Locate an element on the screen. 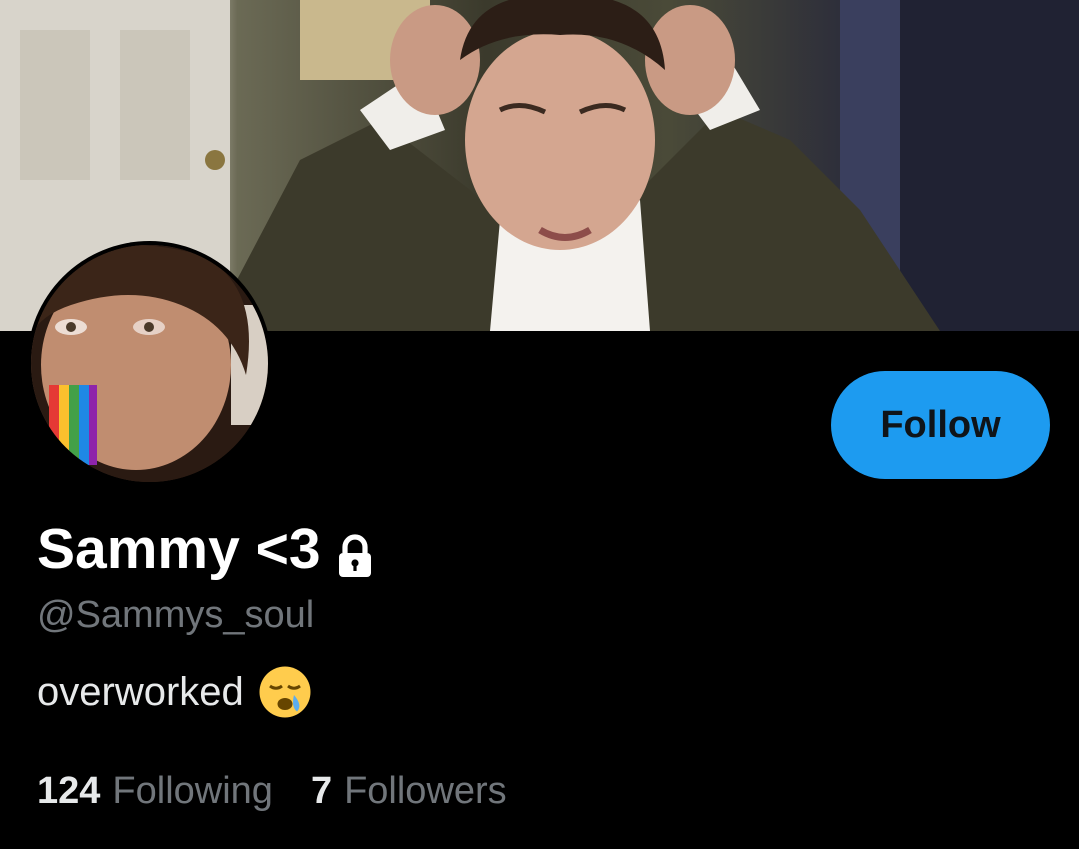 The width and height of the screenshot is (1079, 849). profile-avatar is located at coordinates (149, 363).